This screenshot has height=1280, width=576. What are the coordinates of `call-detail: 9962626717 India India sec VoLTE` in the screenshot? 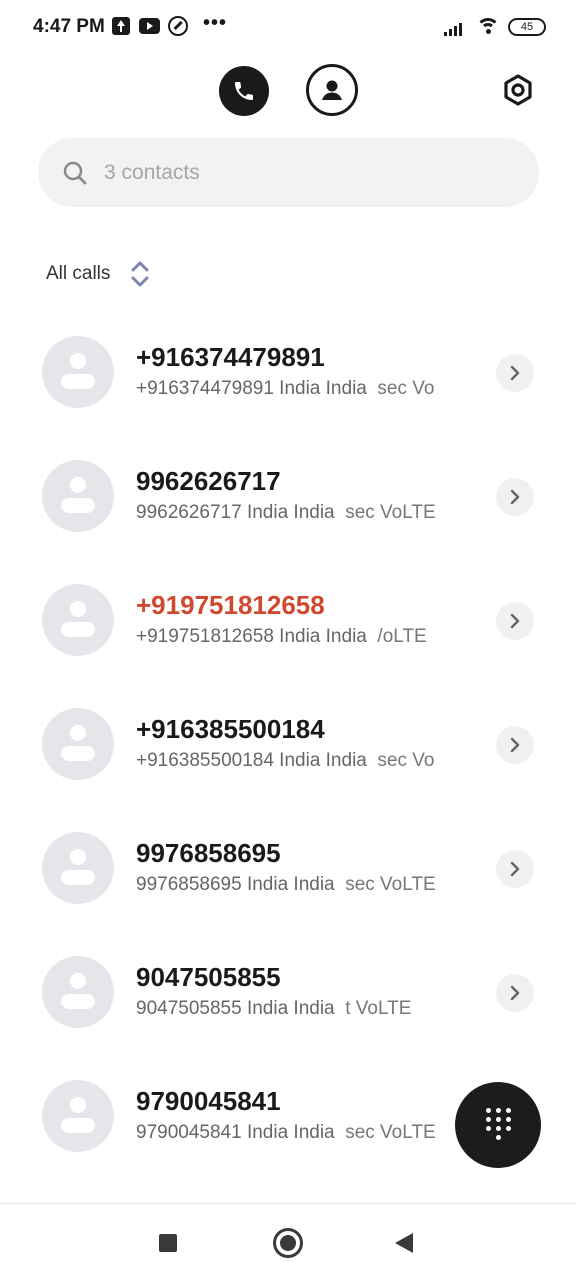 It's located at (286, 512).